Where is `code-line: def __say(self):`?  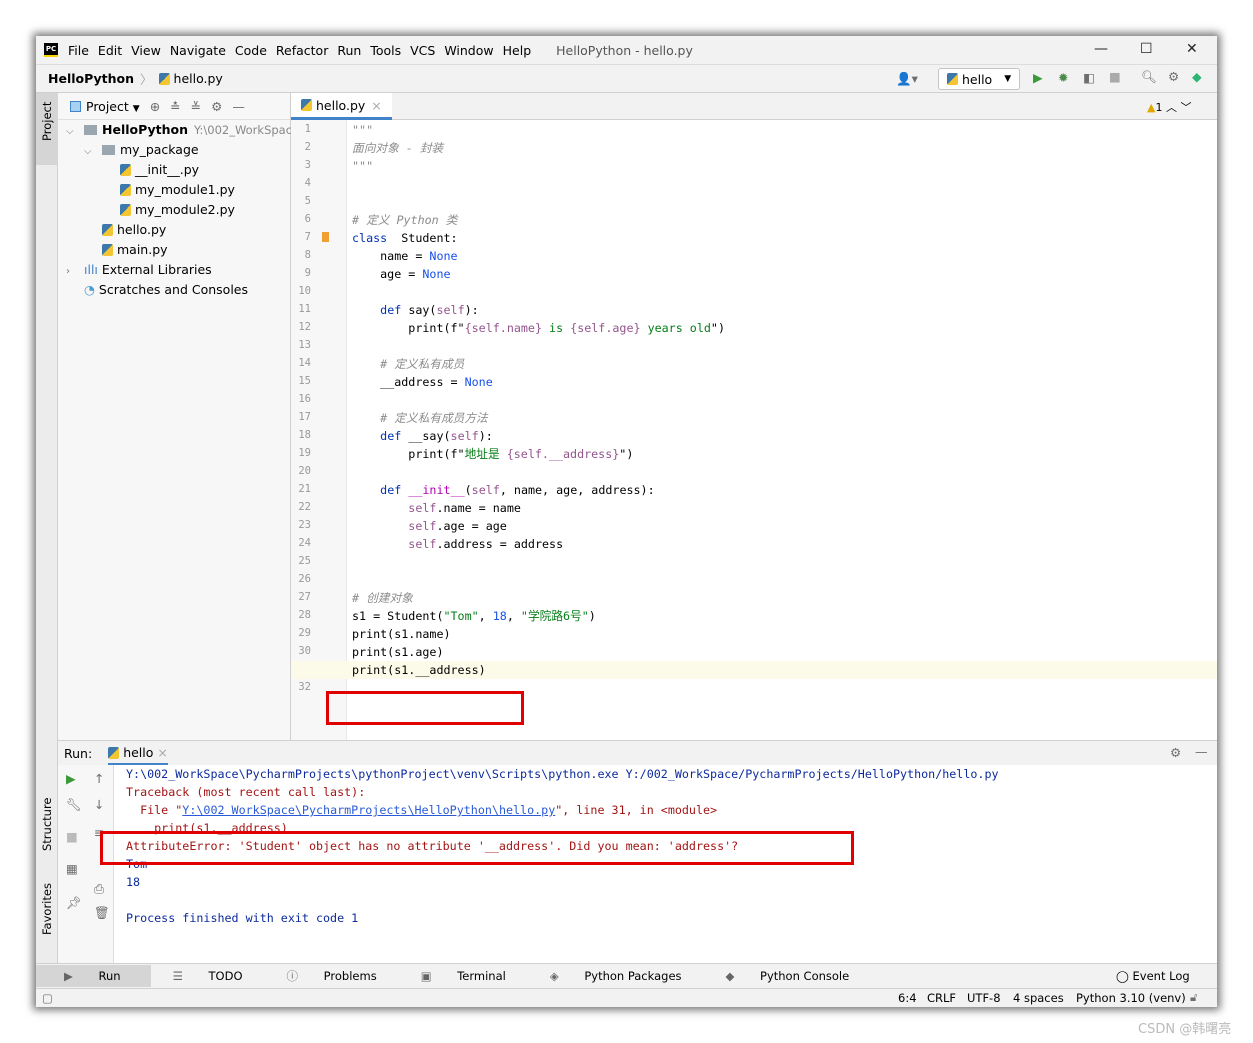 code-line: def __say(self): is located at coordinates (422, 436).